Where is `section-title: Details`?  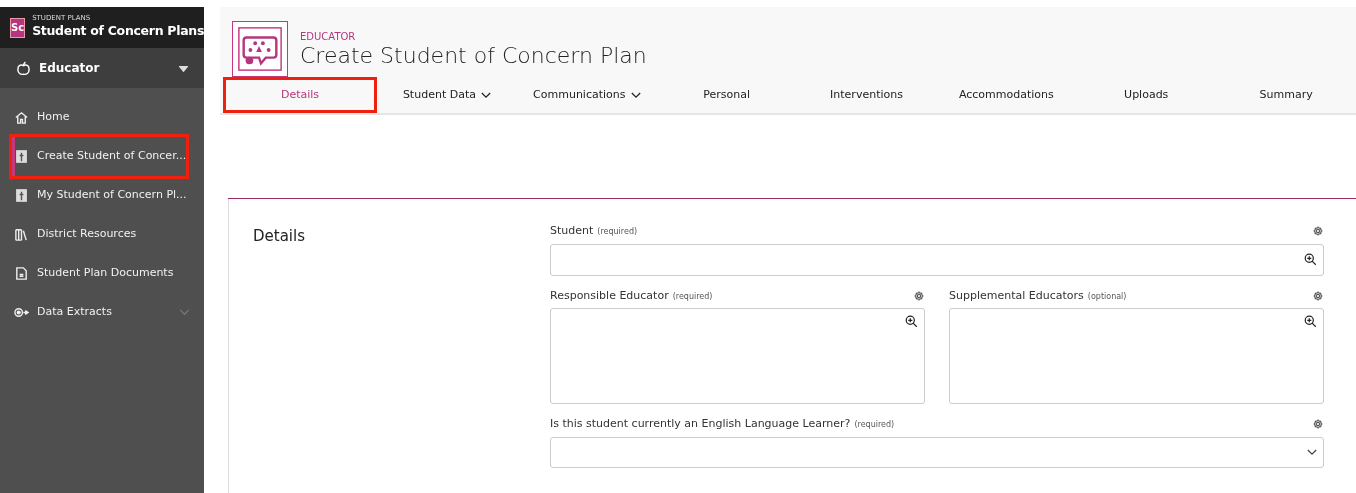 section-title: Details is located at coordinates (279, 236).